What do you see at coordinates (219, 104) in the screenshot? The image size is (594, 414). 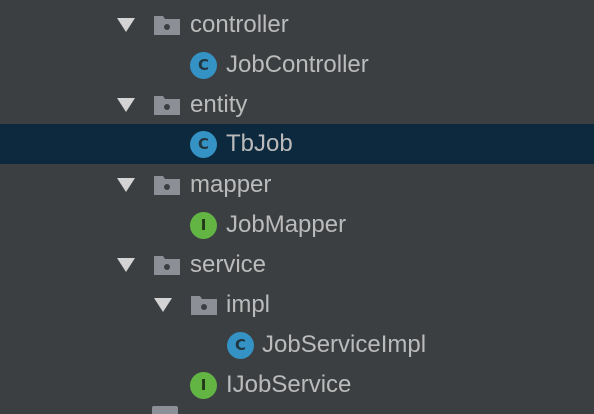 I see `tree-node-label: entity` at bounding box center [219, 104].